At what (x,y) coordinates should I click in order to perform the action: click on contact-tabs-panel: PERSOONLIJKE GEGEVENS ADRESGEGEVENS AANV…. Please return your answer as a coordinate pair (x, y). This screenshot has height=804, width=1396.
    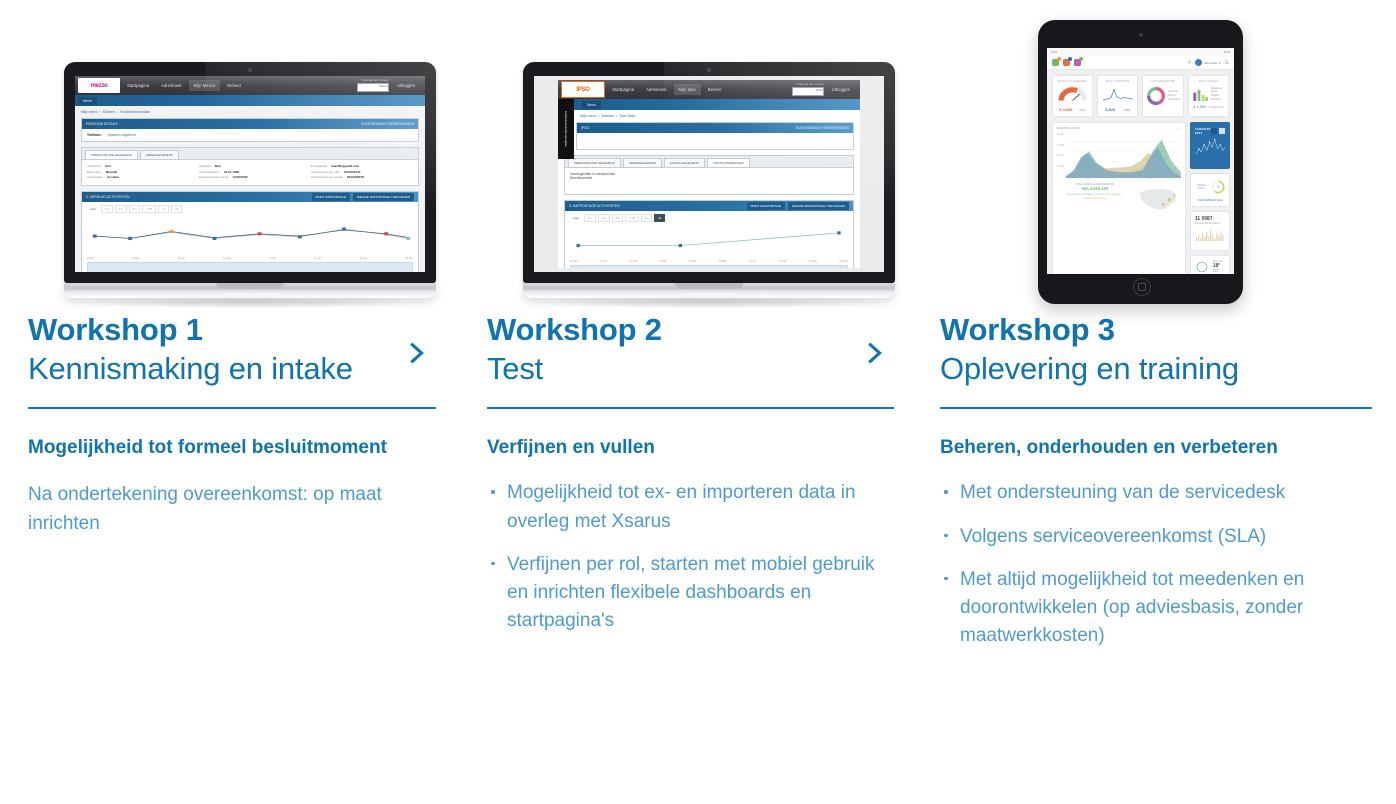
    Looking at the image, I should click on (709, 175).